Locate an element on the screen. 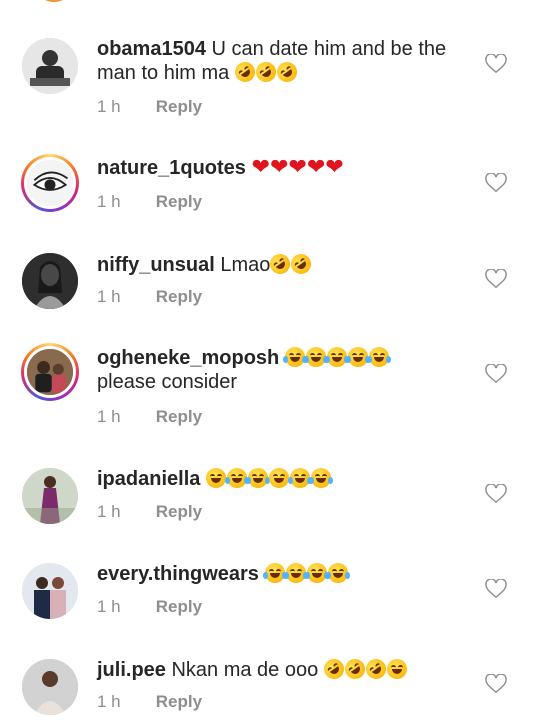 The width and height of the screenshot is (538, 720). comment-username: every.thingwears is located at coordinates (178, 574).